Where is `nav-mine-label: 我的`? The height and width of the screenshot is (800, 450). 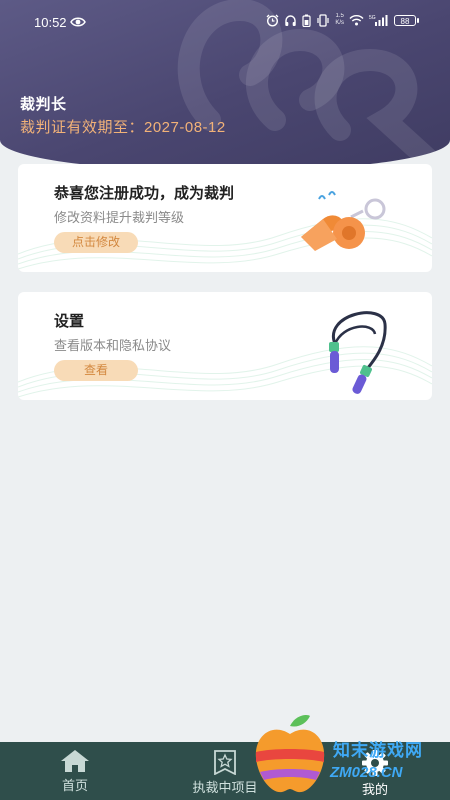
nav-mine-label: 我的 is located at coordinates (374, 789).